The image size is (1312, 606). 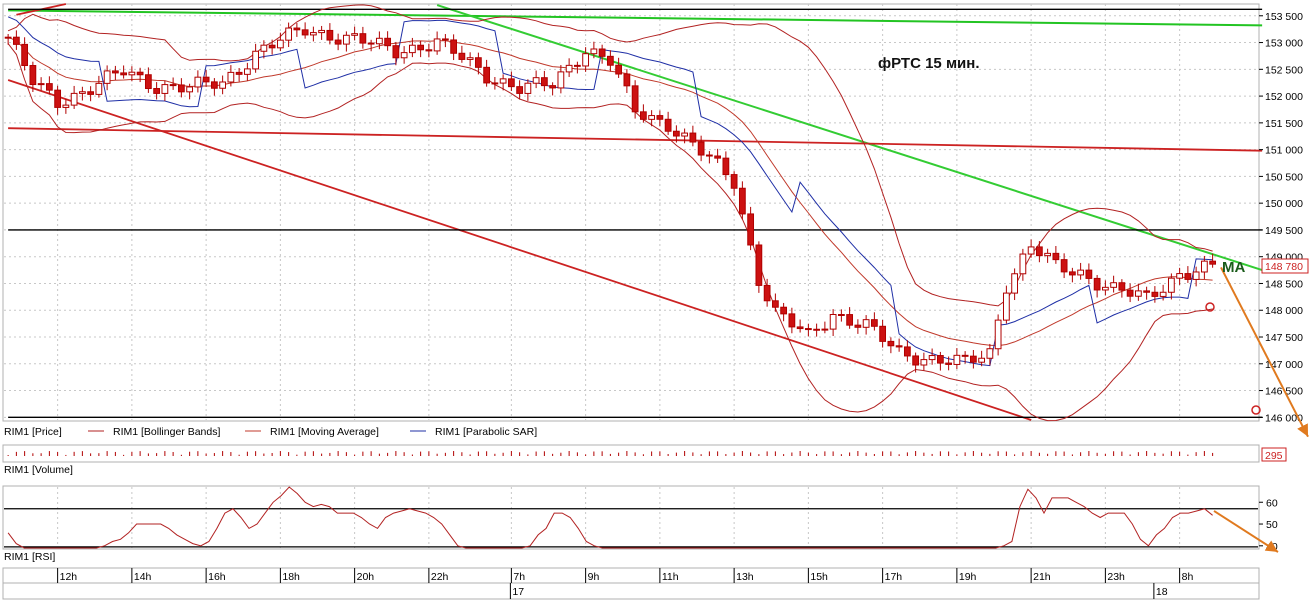 What do you see at coordinates (166, 432) in the screenshot?
I see `legend-bollinger: RIM1 [Bollinger Bands]` at bounding box center [166, 432].